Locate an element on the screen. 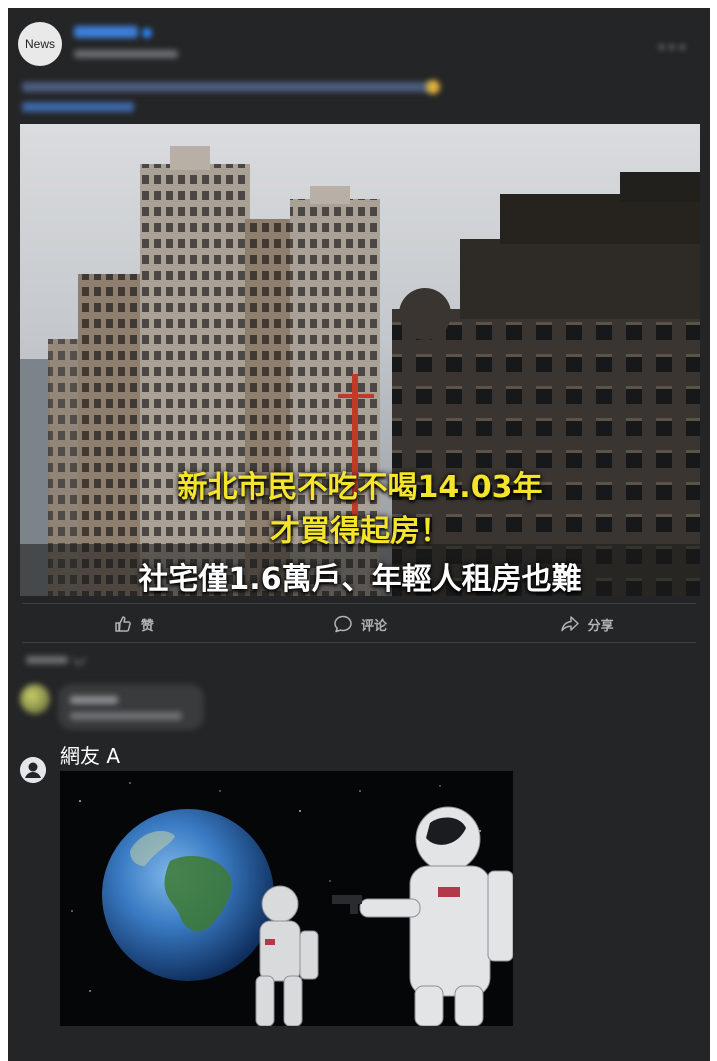  page-avatar: News is located at coordinates (40, 44).